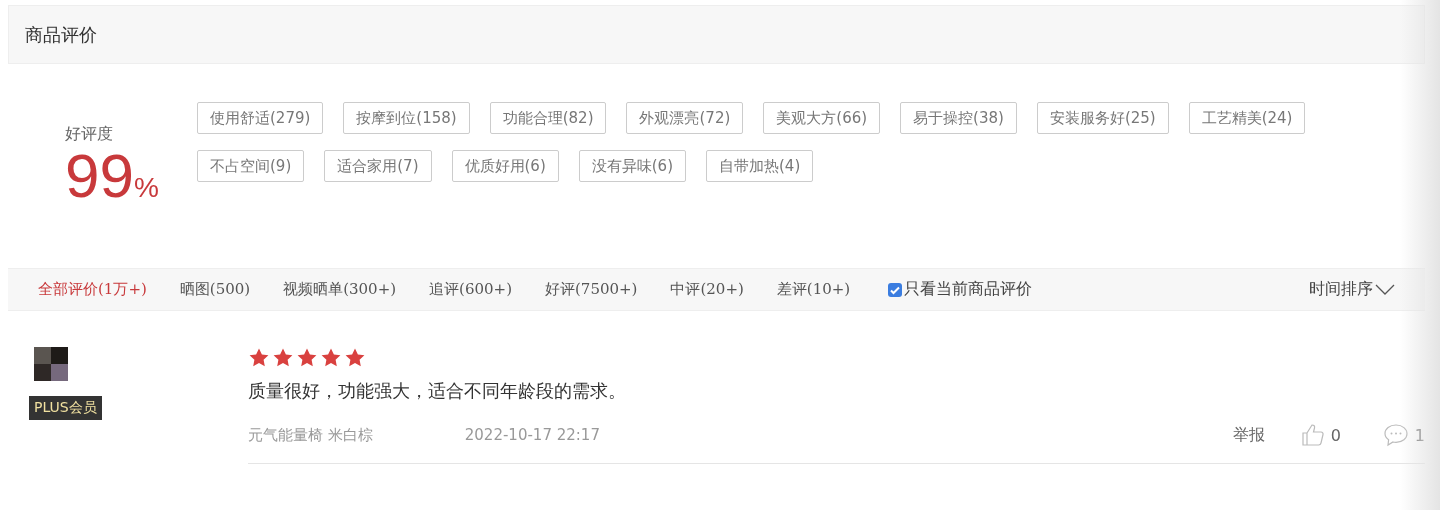 The height and width of the screenshot is (510, 1440). What do you see at coordinates (146, 188) in the screenshot?
I see `rating-unit: %` at bounding box center [146, 188].